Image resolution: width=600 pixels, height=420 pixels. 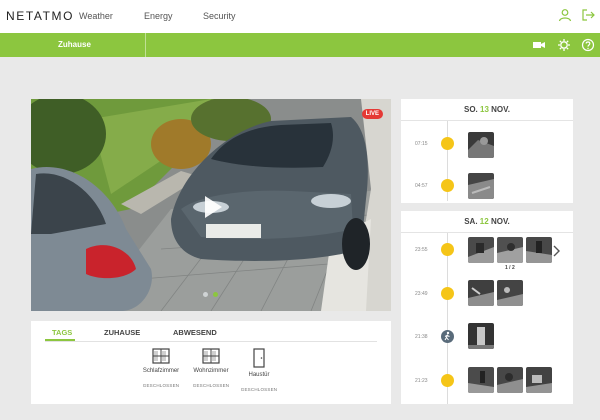 What do you see at coordinates (212, 207) in the screenshot?
I see `play-icon` at bounding box center [212, 207].